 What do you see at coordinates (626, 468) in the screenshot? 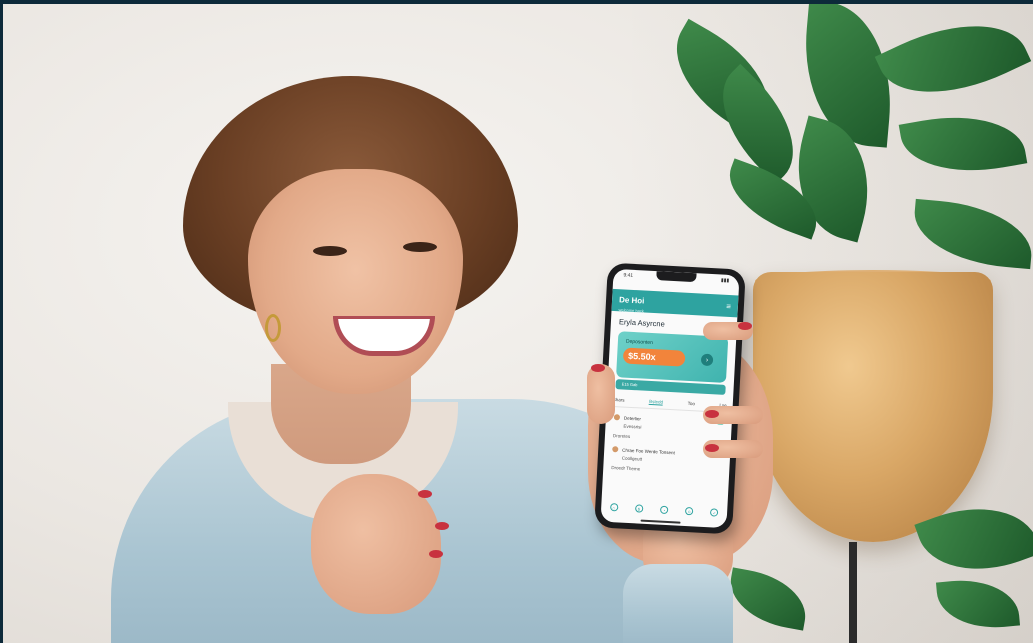
I see `section-label: Droedr Theme` at bounding box center [626, 468].